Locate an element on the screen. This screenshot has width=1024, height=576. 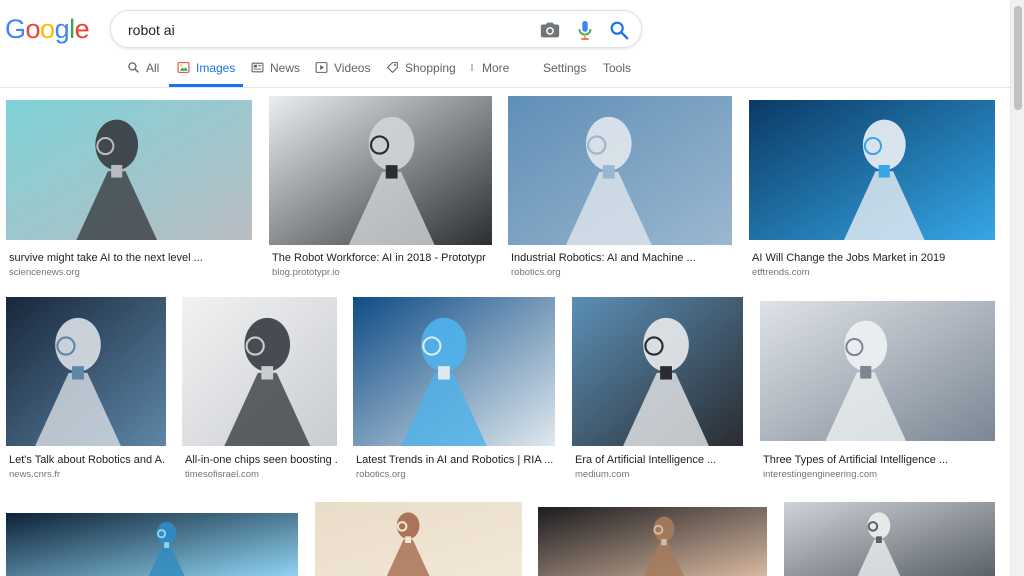
result-source: news.cnrs.fr is located at coordinates (35, 474).